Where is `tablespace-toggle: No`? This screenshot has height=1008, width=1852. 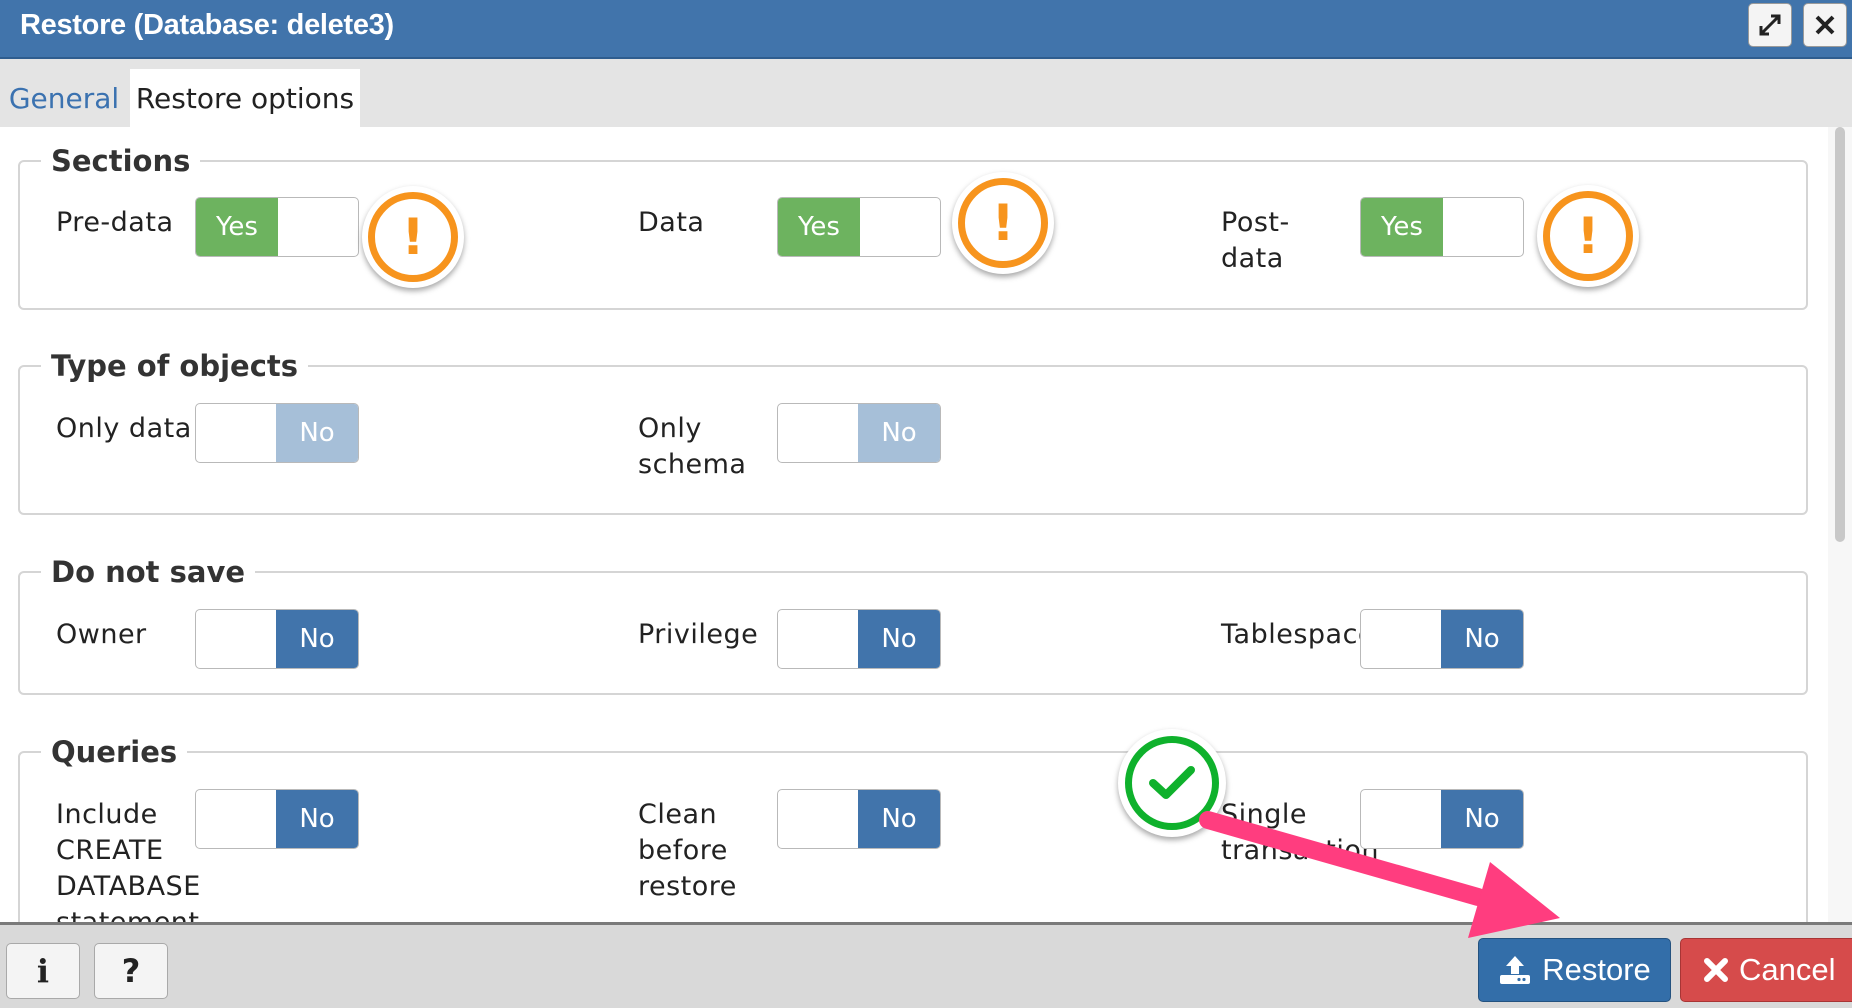 tablespace-toggle: No is located at coordinates (1442, 639).